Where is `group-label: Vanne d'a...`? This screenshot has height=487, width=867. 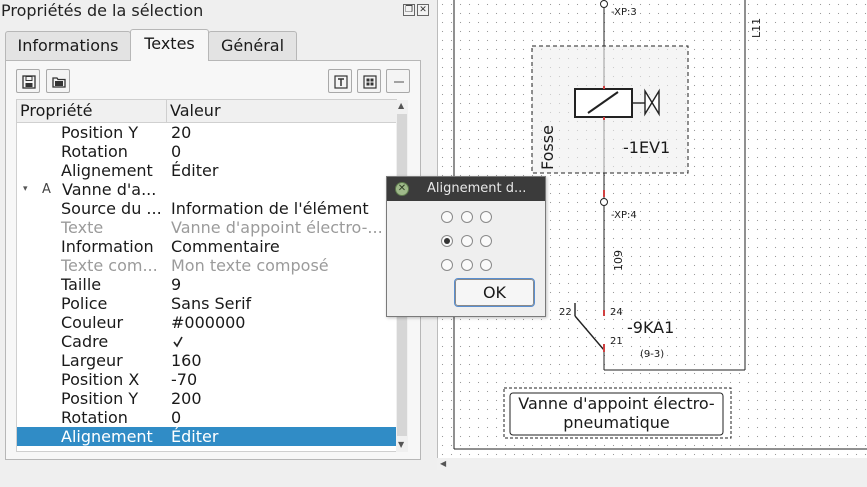
group-label: Vanne d'a... is located at coordinates (109, 189).